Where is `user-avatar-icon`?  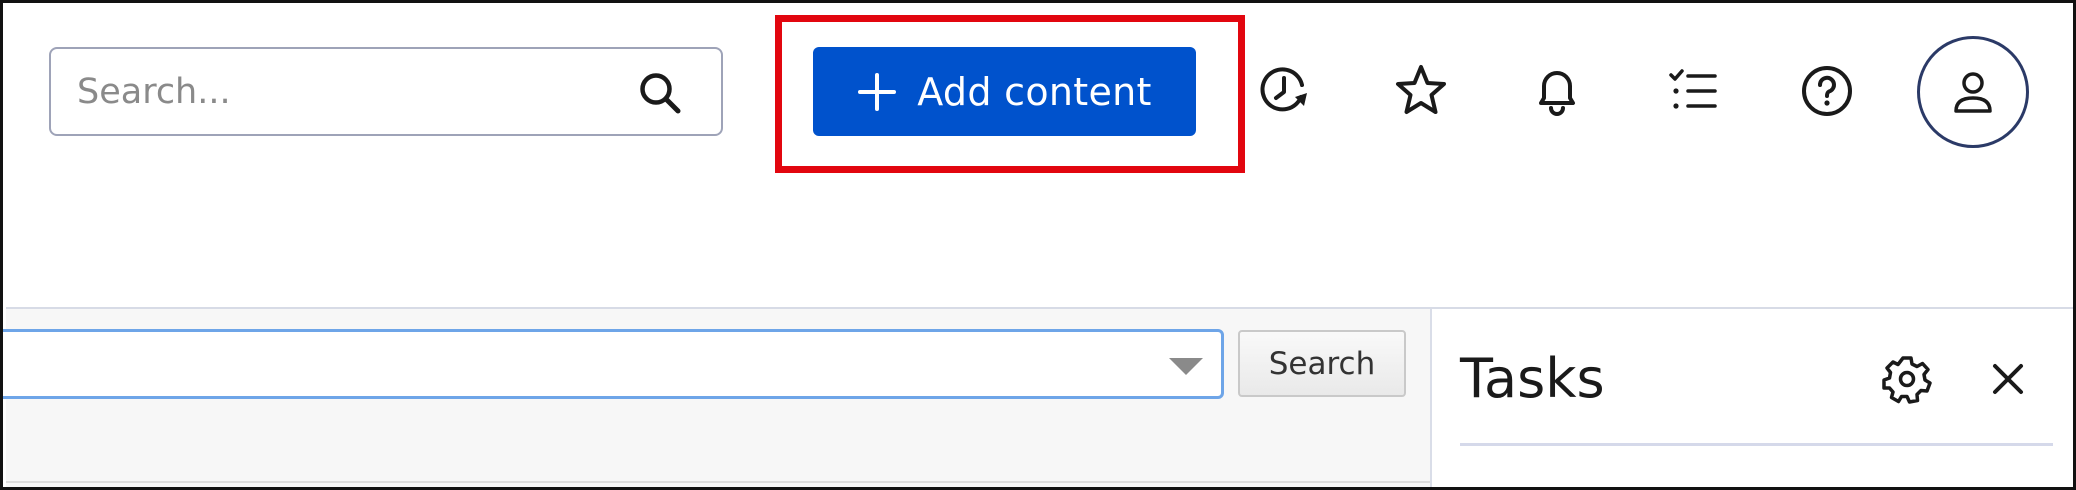
user-avatar-icon is located at coordinates (1973, 92).